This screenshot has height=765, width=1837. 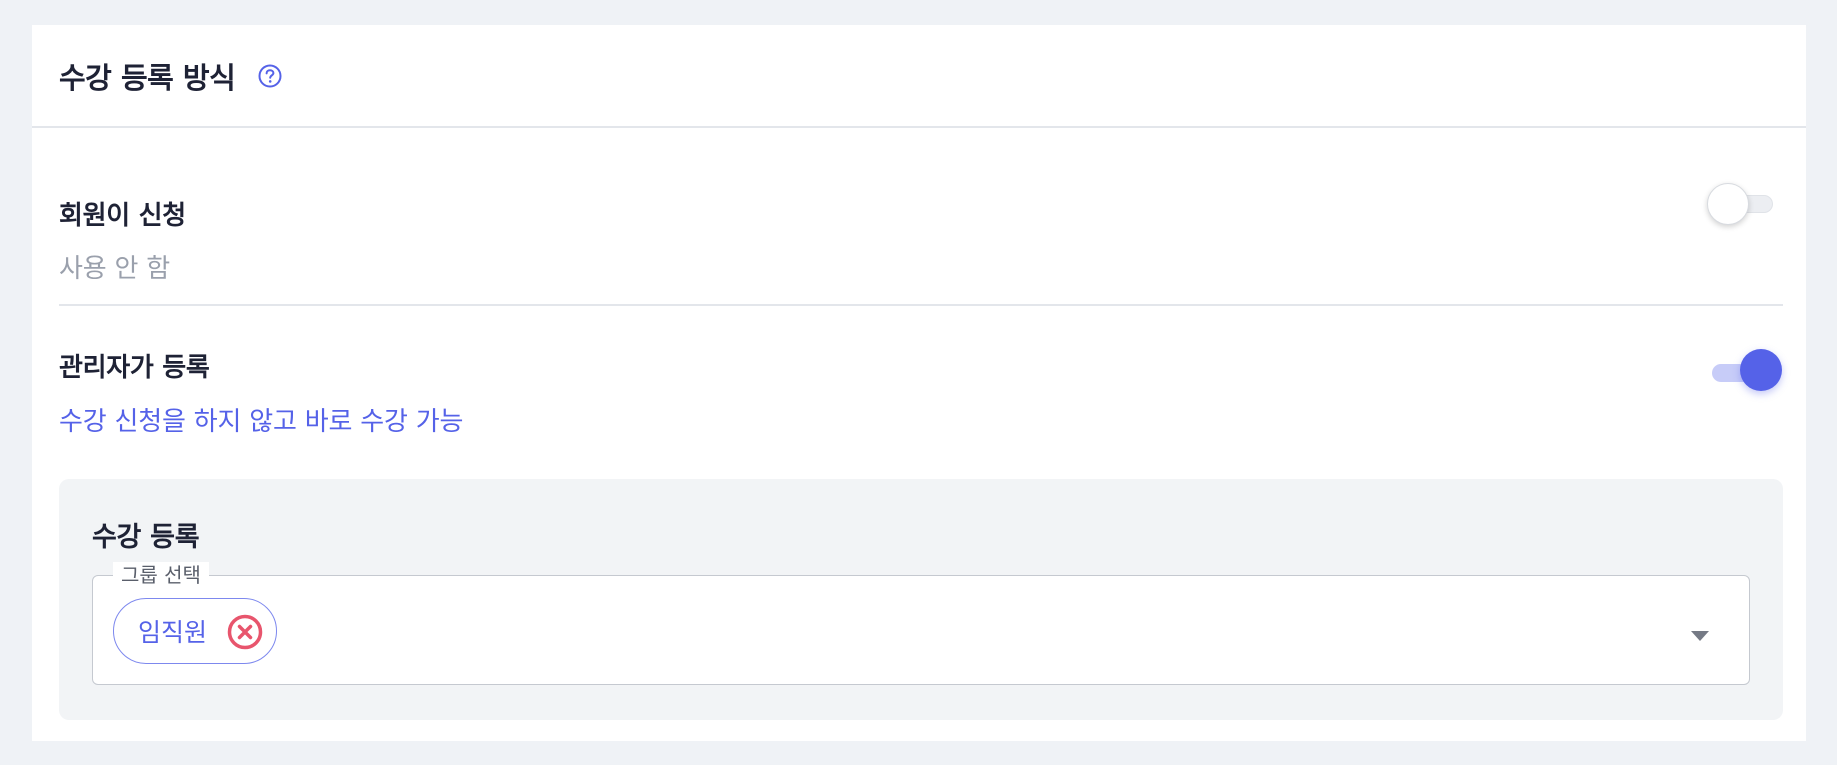 I want to click on card-header: 수강 등록 방식, so click(x=919, y=76).